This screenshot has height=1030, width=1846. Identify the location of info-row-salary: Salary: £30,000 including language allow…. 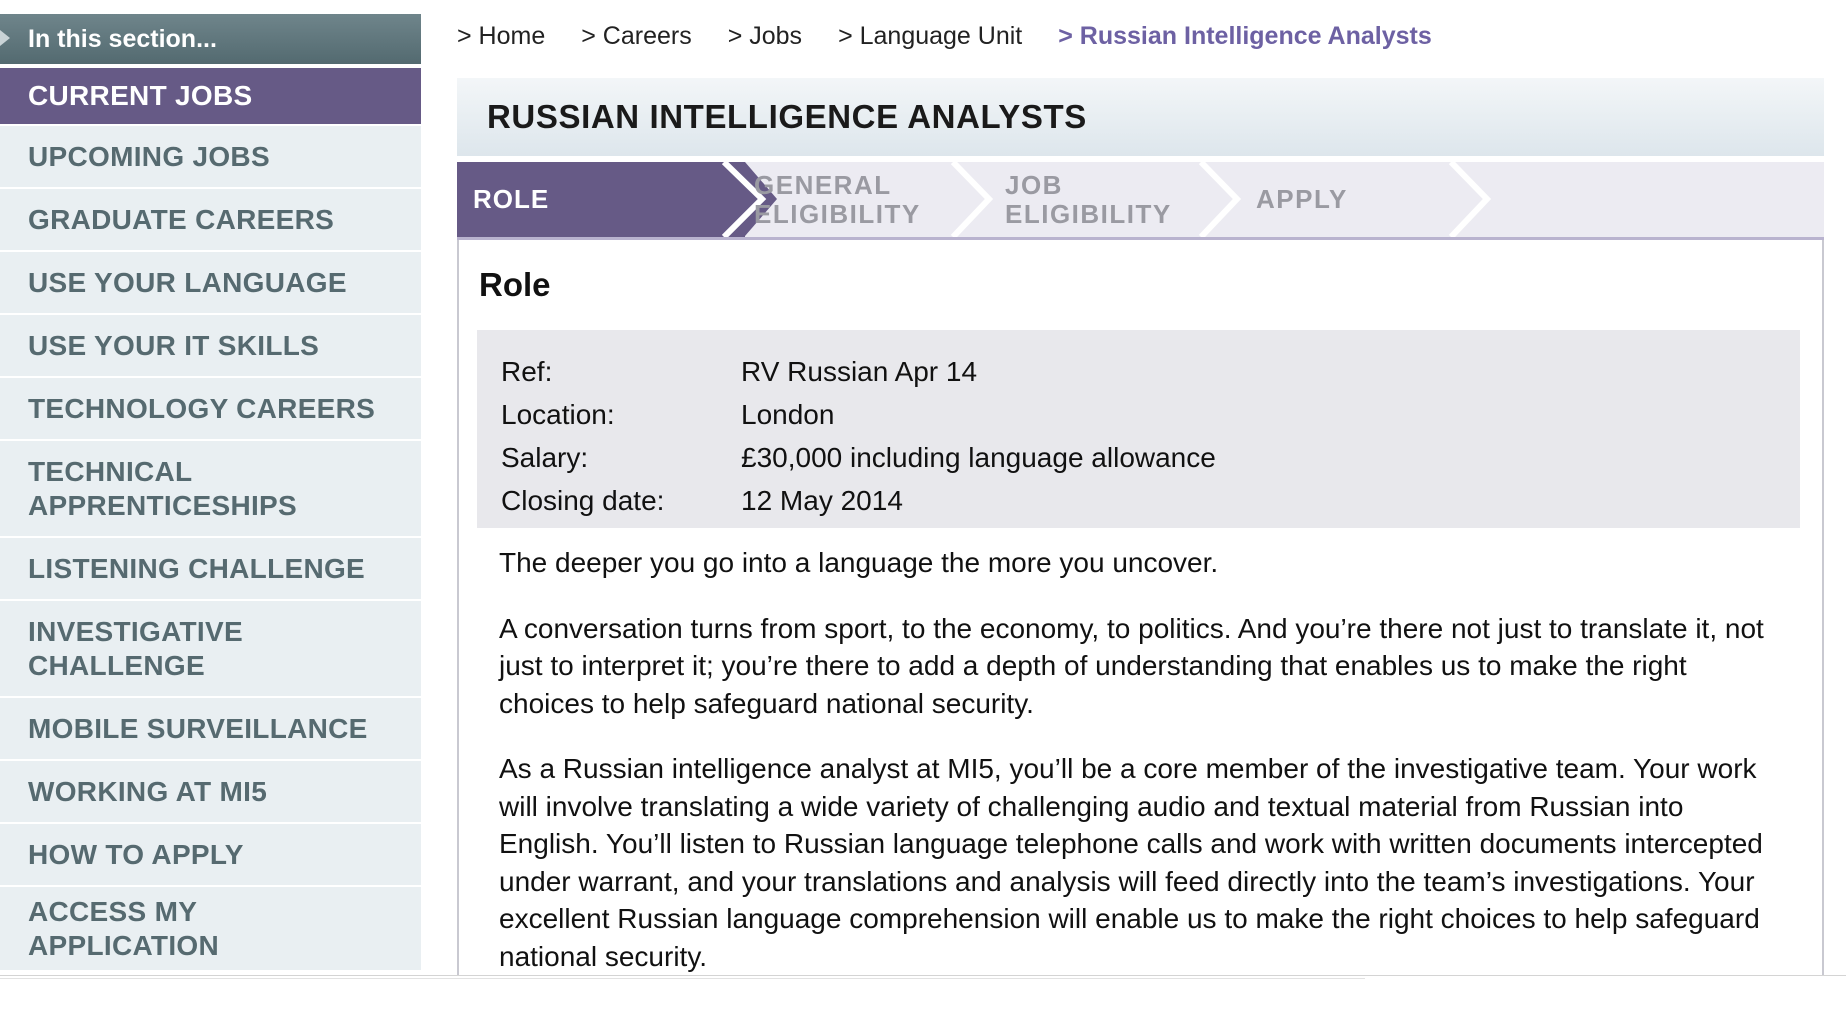
(1138, 457).